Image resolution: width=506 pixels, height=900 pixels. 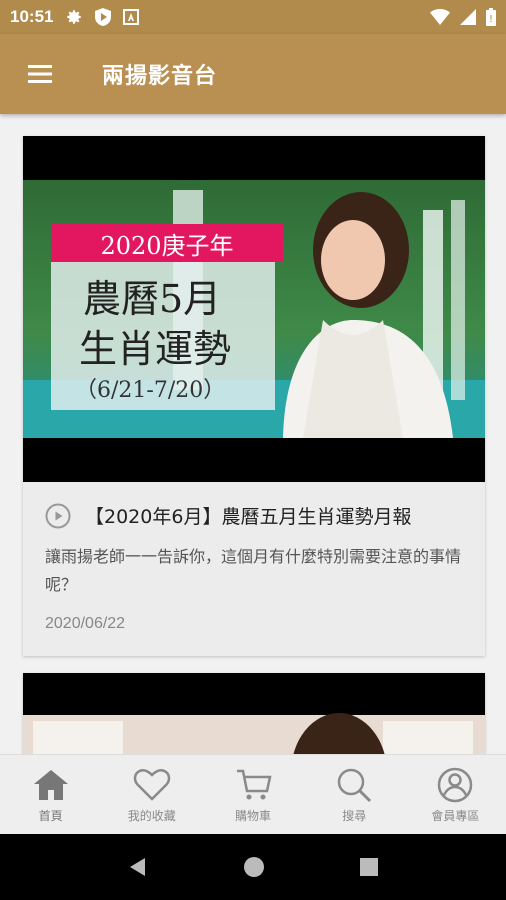 I want to click on video-date: 2020/06/22, so click(x=85, y=623).